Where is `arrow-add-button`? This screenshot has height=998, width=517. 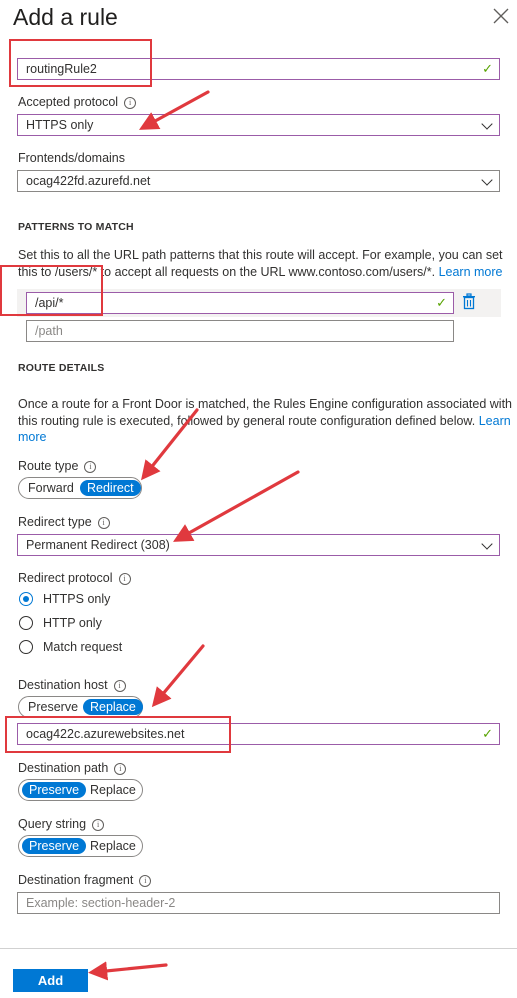
arrow-add-button is located at coordinates (128, 971).